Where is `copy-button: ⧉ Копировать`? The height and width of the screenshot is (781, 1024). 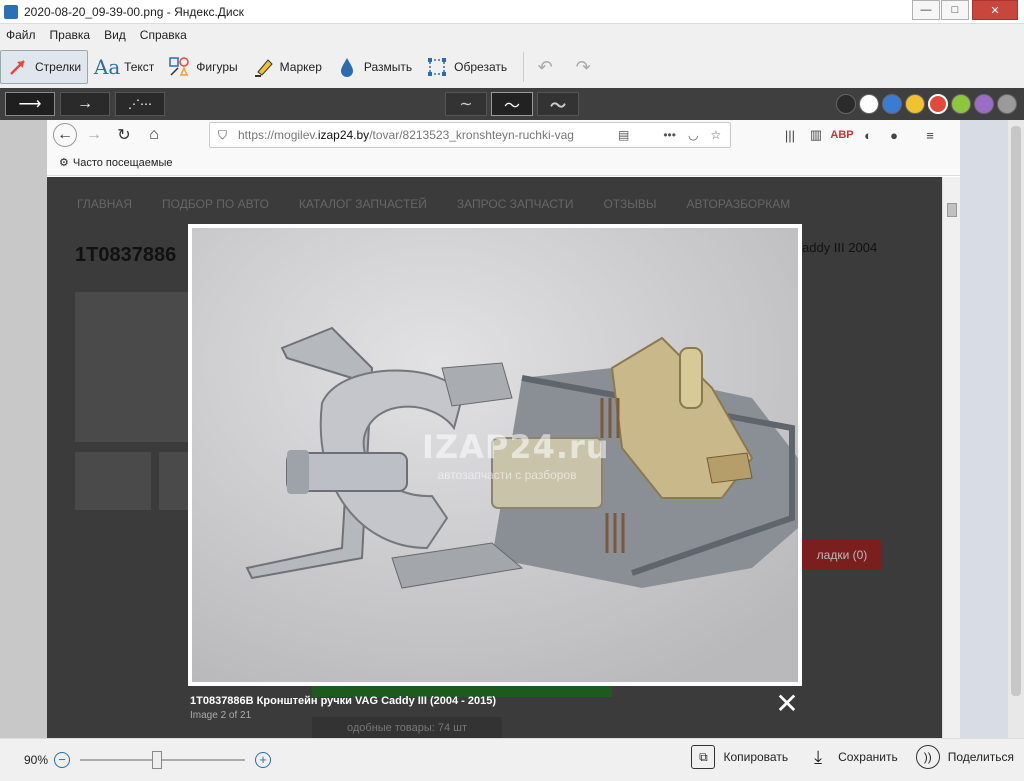 copy-button: ⧉ Копировать is located at coordinates (739, 757).